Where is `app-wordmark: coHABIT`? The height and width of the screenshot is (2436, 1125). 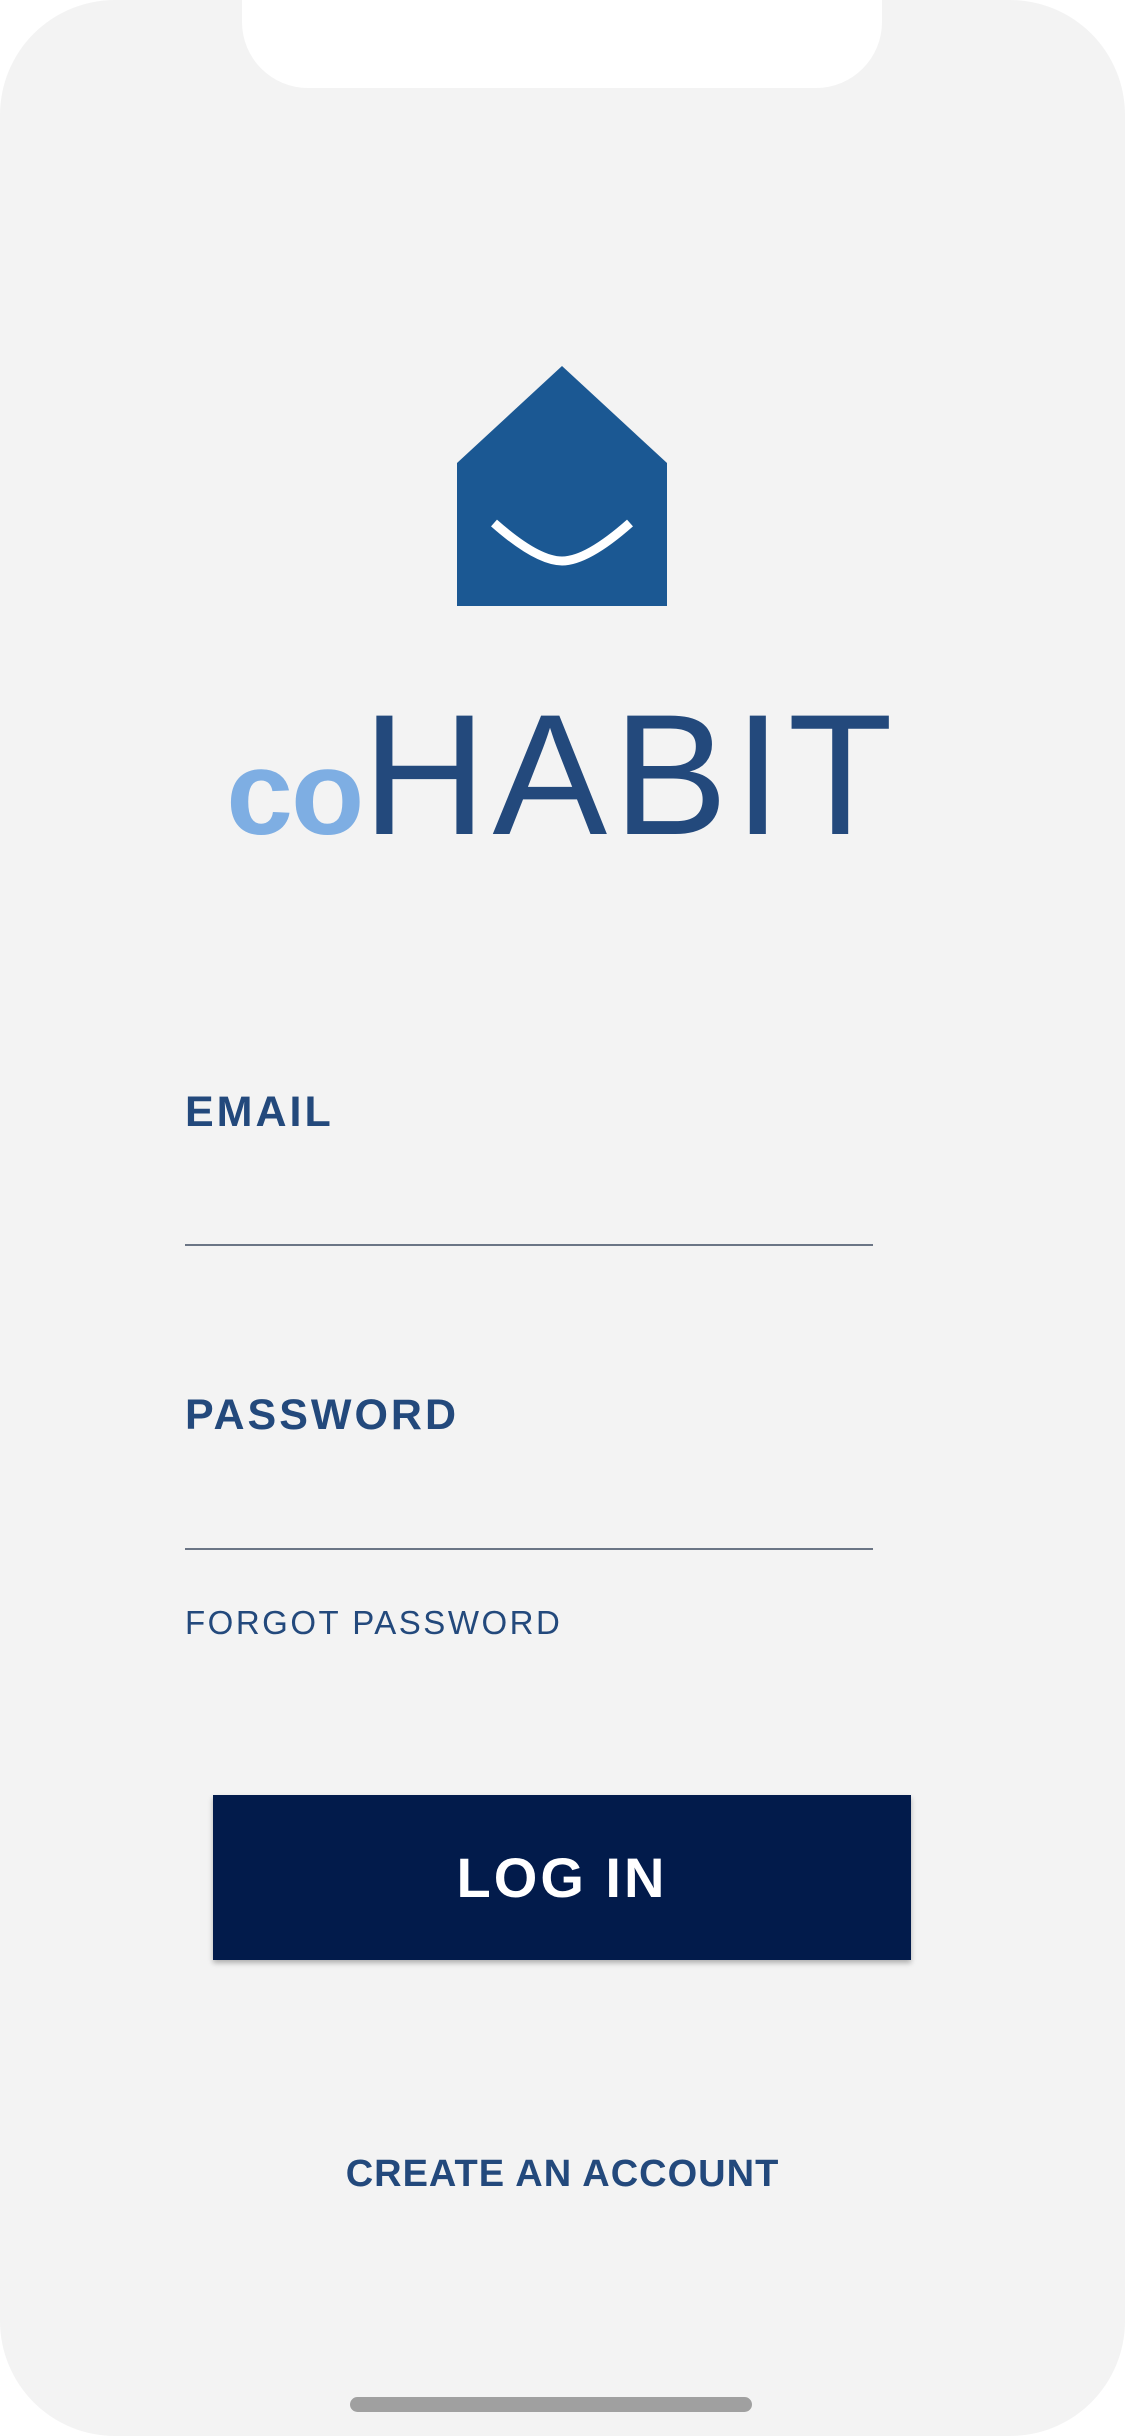 app-wordmark: coHABIT is located at coordinates (562, 775).